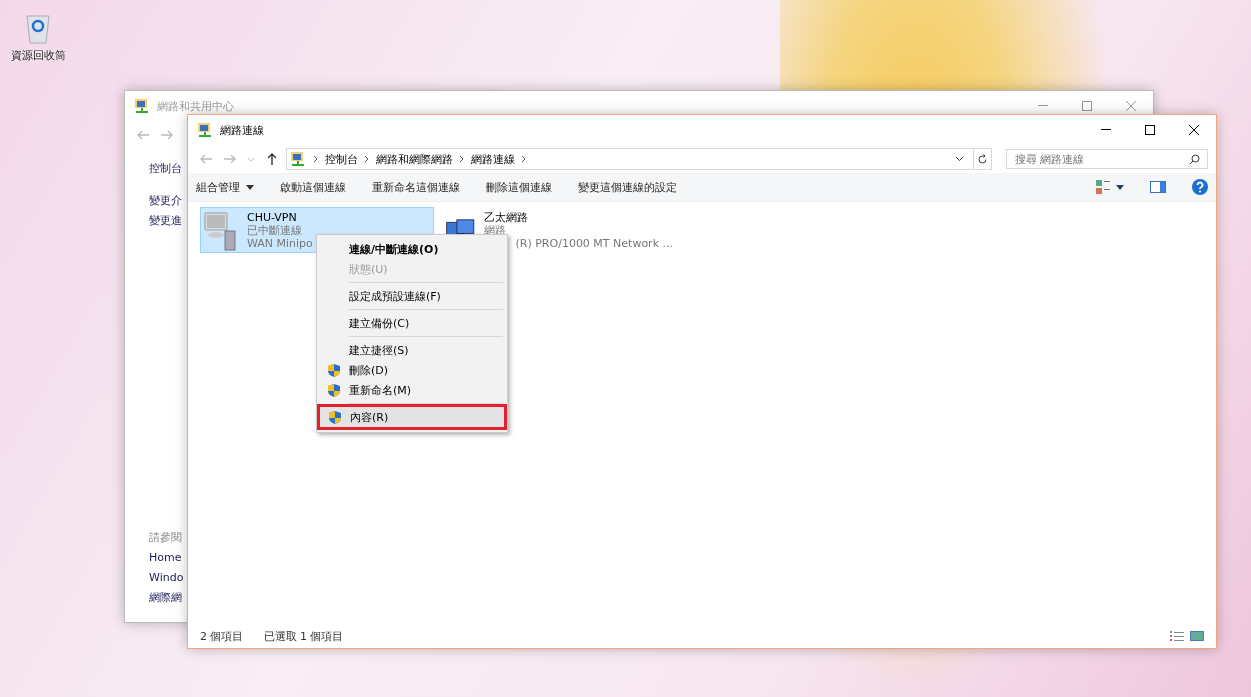  Describe the element at coordinates (303, 636) in the screenshot. I see `status-text: 已選取 1 個項目` at that location.